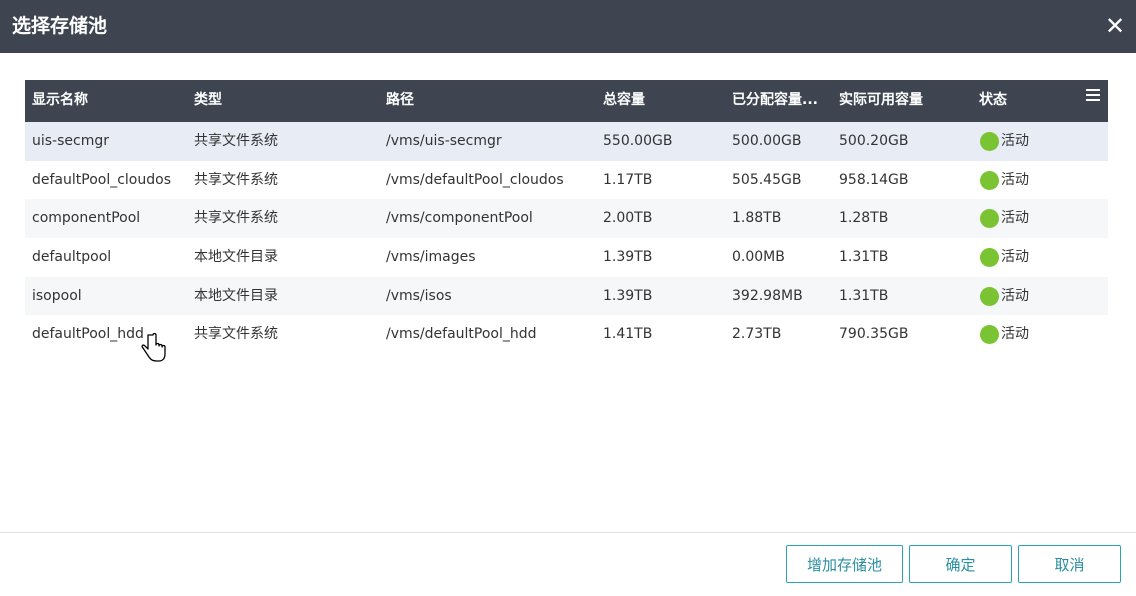  I want to click on cell-name: componentPool, so click(86, 218).